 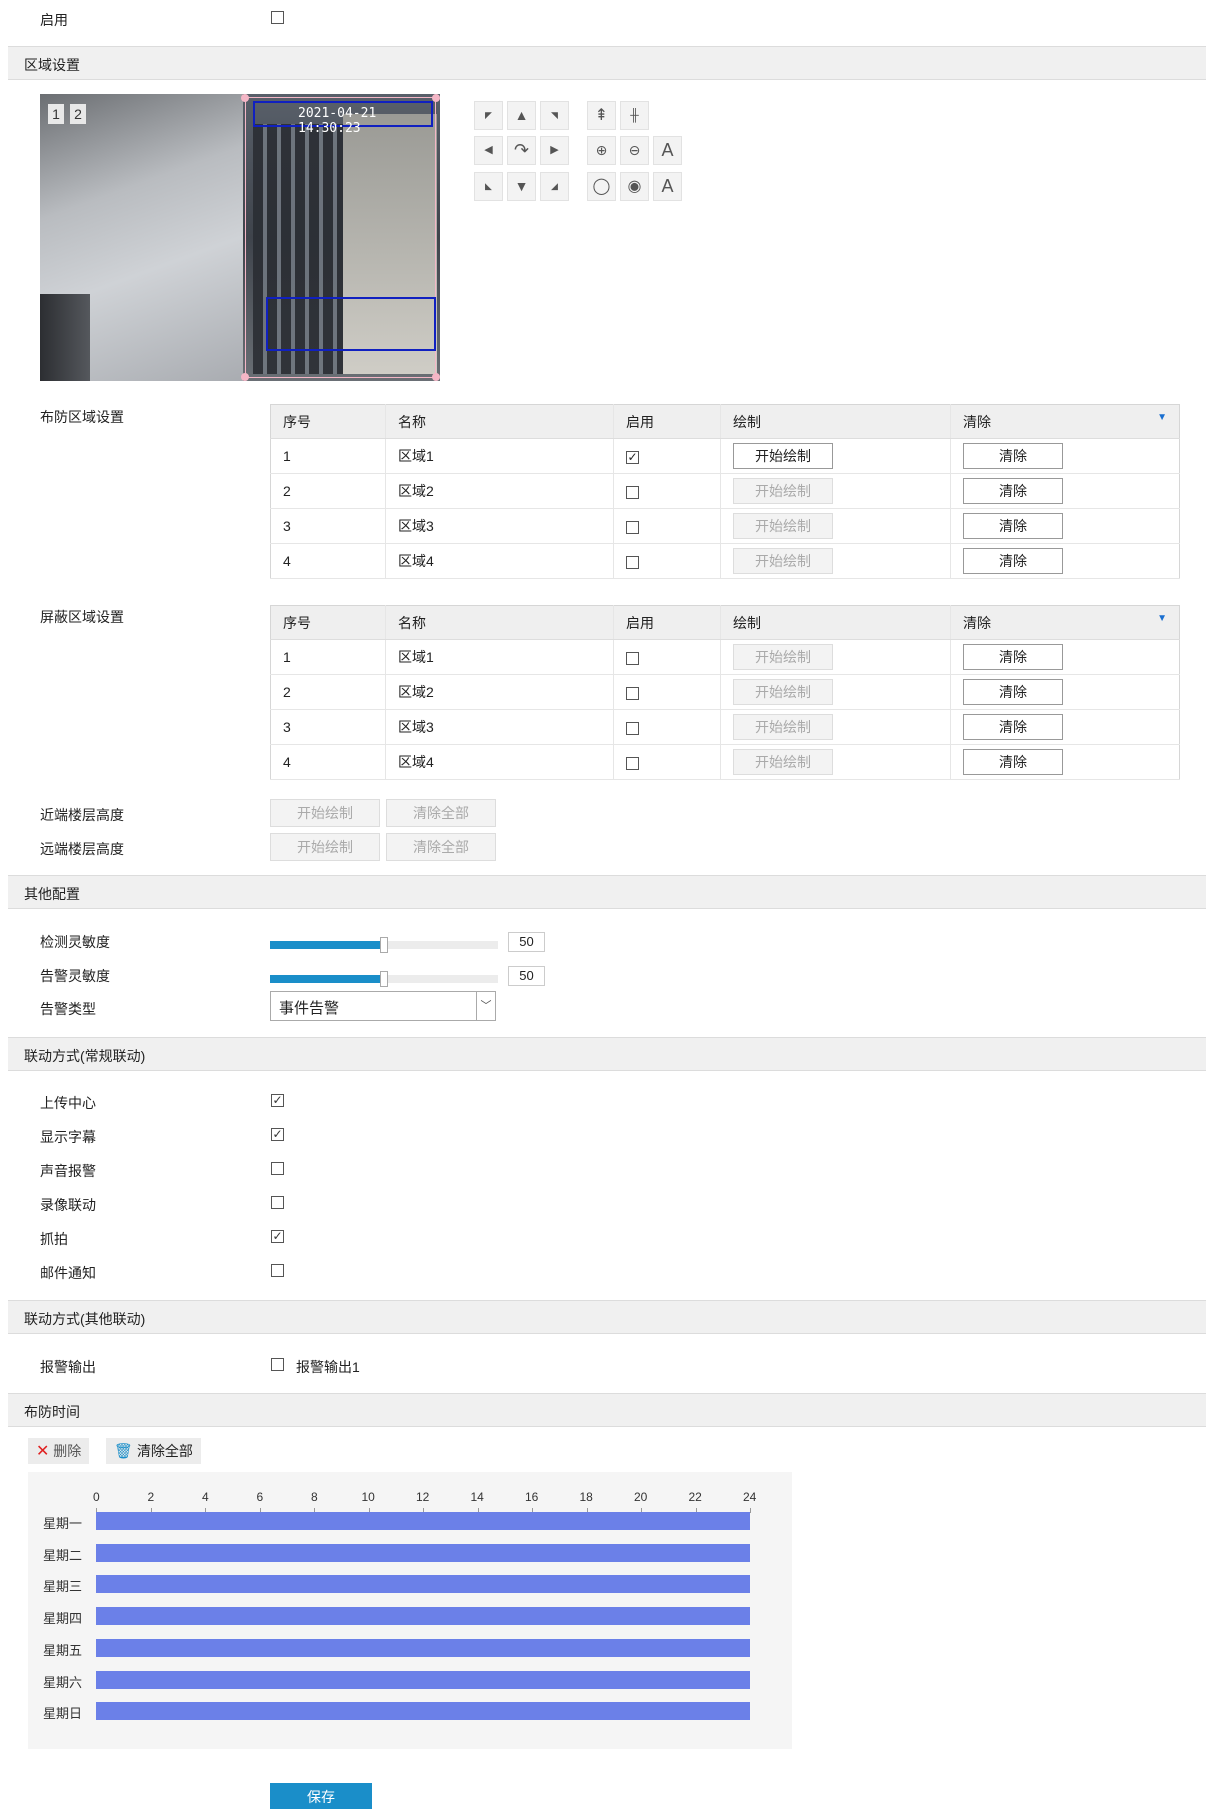 What do you see at coordinates (325, 813) in the screenshot?
I see `near-floor-draw-button: 开始绘制` at bounding box center [325, 813].